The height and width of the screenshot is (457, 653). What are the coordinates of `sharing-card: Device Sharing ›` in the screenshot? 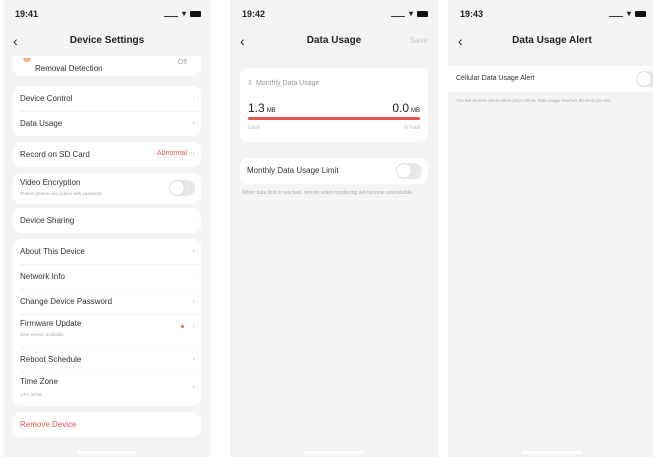 It's located at (107, 220).